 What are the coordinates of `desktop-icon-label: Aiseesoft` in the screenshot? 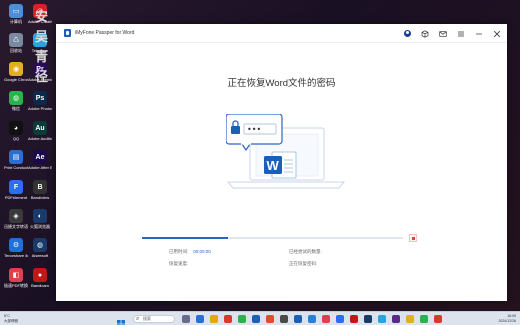 It's located at (40, 255).